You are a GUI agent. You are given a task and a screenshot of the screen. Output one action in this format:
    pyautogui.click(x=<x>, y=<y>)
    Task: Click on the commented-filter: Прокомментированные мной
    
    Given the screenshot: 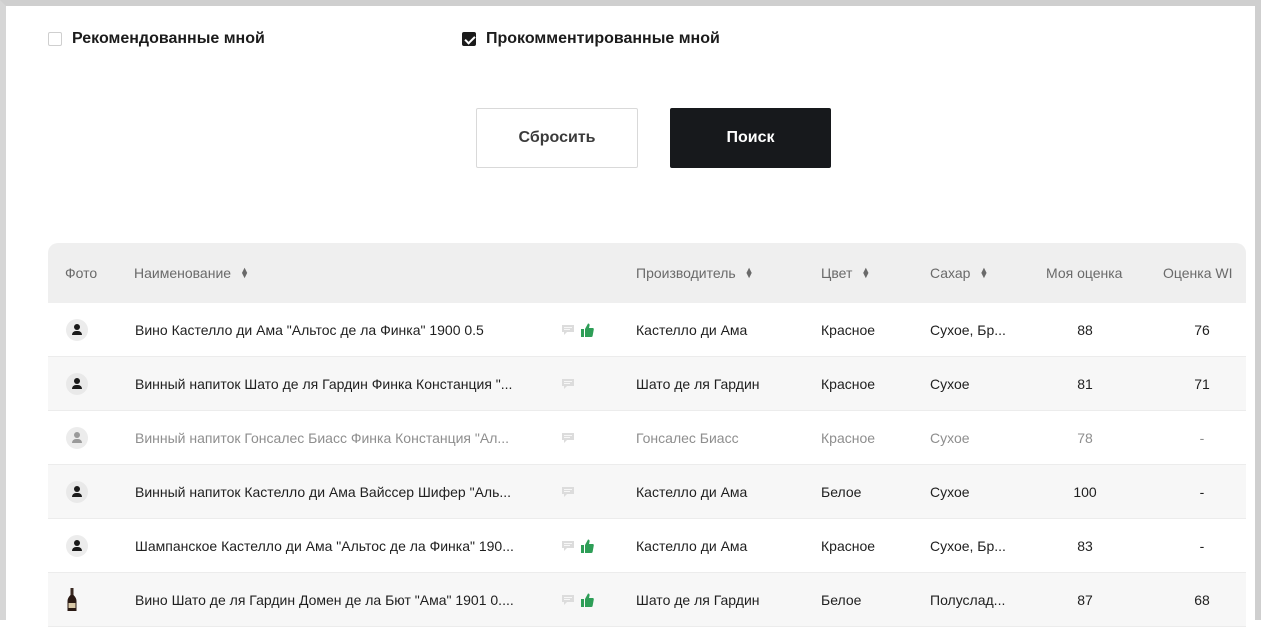 What is the action you would take?
    pyautogui.click(x=591, y=39)
    